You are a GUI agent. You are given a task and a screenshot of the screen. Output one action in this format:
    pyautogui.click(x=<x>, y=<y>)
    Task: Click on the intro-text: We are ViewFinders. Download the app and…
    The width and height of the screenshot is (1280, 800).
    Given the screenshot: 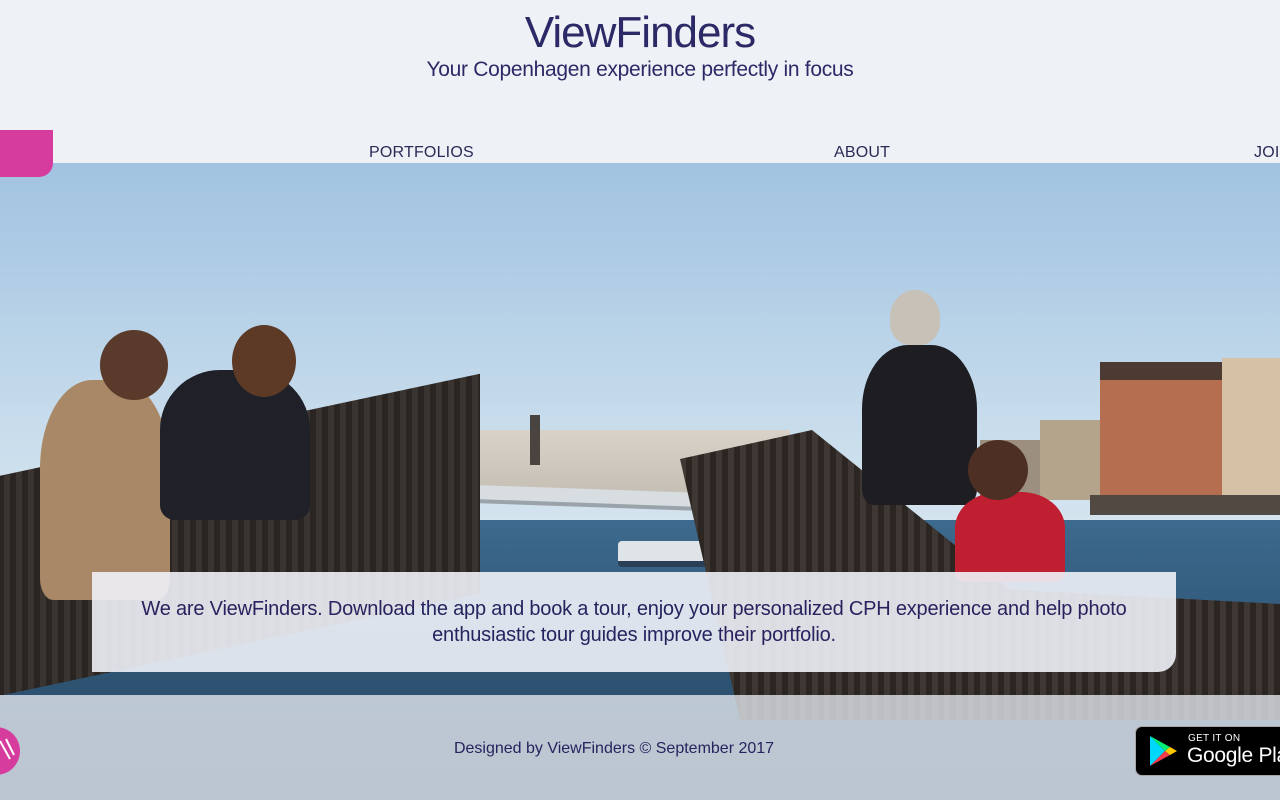 What is the action you would take?
    pyautogui.click(x=634, y=622)
    